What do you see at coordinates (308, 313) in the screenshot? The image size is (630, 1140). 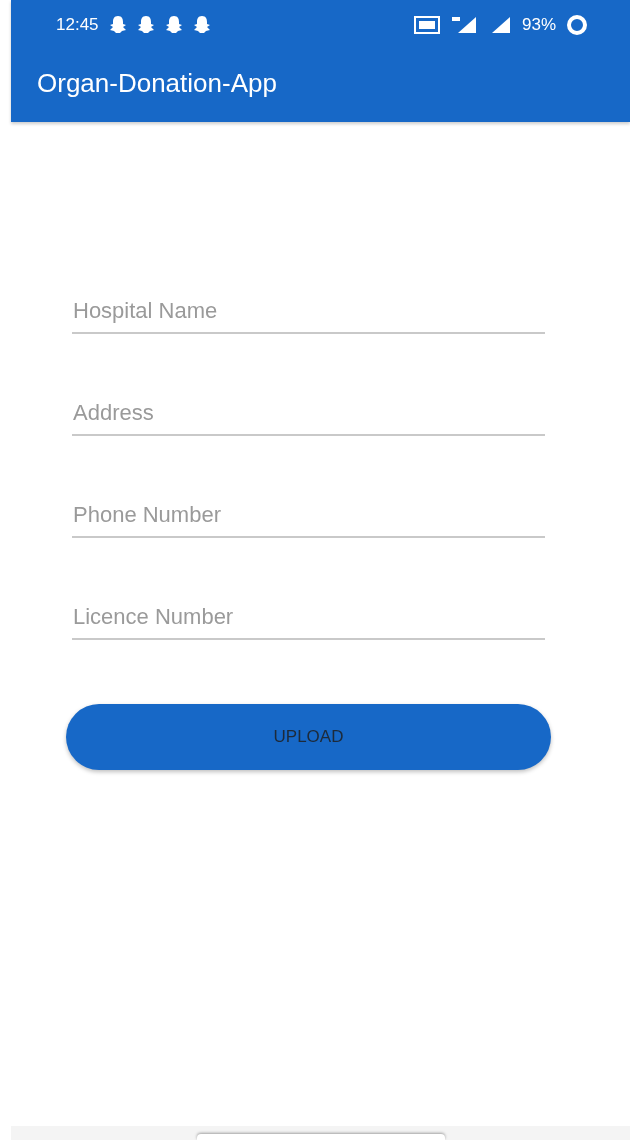 I see `text-field: Hospital Name` at bounding box center [308, 313].